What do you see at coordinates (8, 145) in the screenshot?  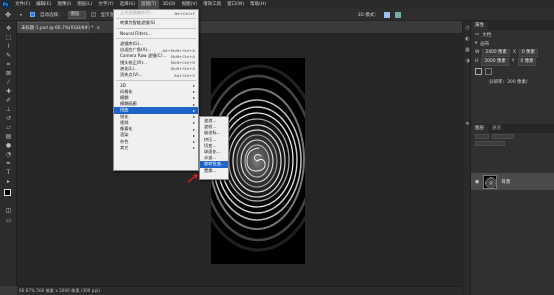 I see `blur-tool-icon: ●` at bounding box center [8, 145].